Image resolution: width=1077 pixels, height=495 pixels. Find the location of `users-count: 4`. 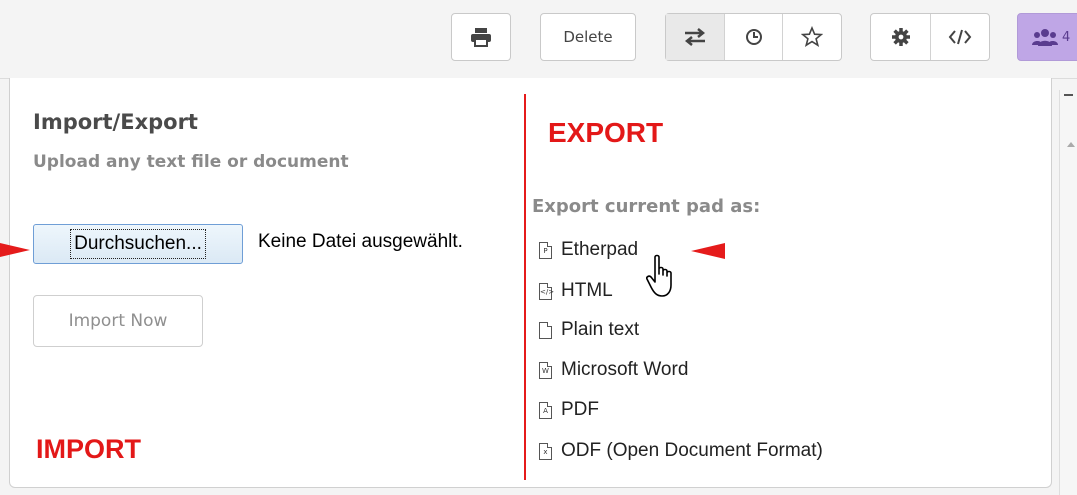

users-count: 4 is located at coordinates (1066, 37).